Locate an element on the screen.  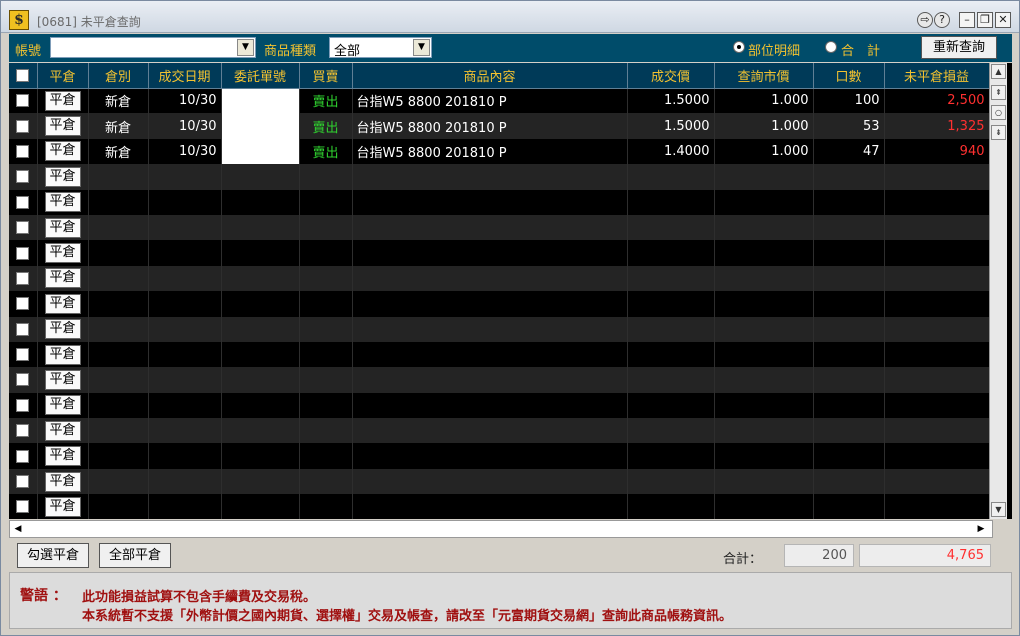
scroll-left-icon: ◀ is located at coordinates (18, 529).